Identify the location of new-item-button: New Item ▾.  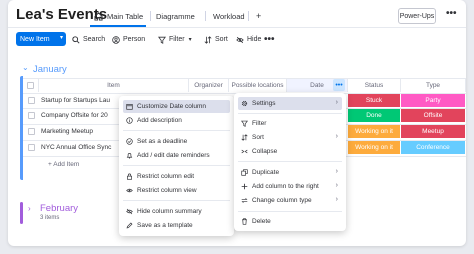
(41, 39).